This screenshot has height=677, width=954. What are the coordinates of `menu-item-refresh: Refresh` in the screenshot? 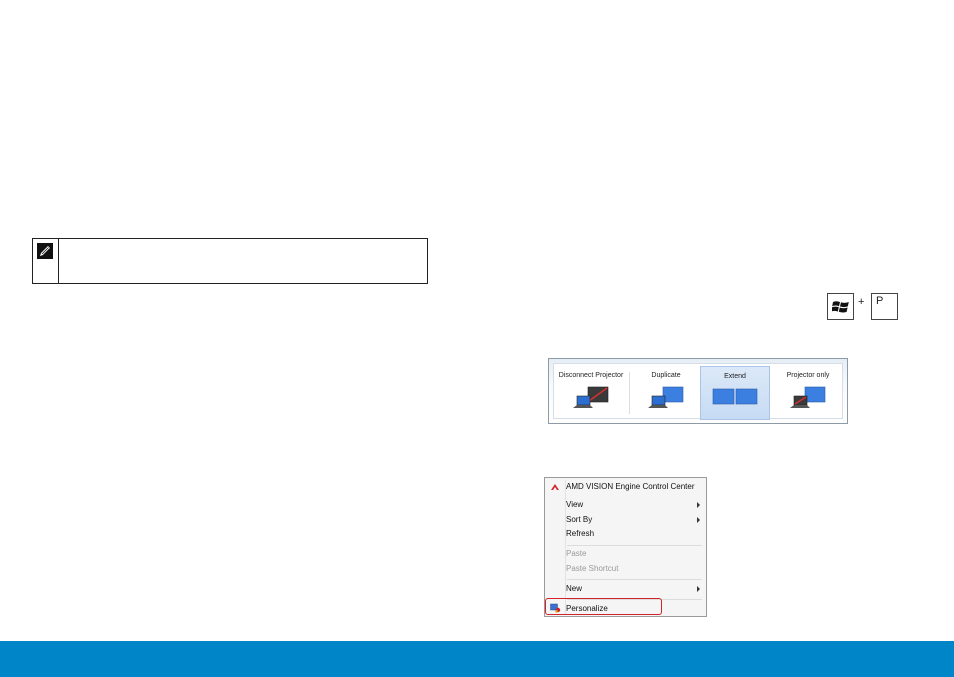 It's located at (634, 534).